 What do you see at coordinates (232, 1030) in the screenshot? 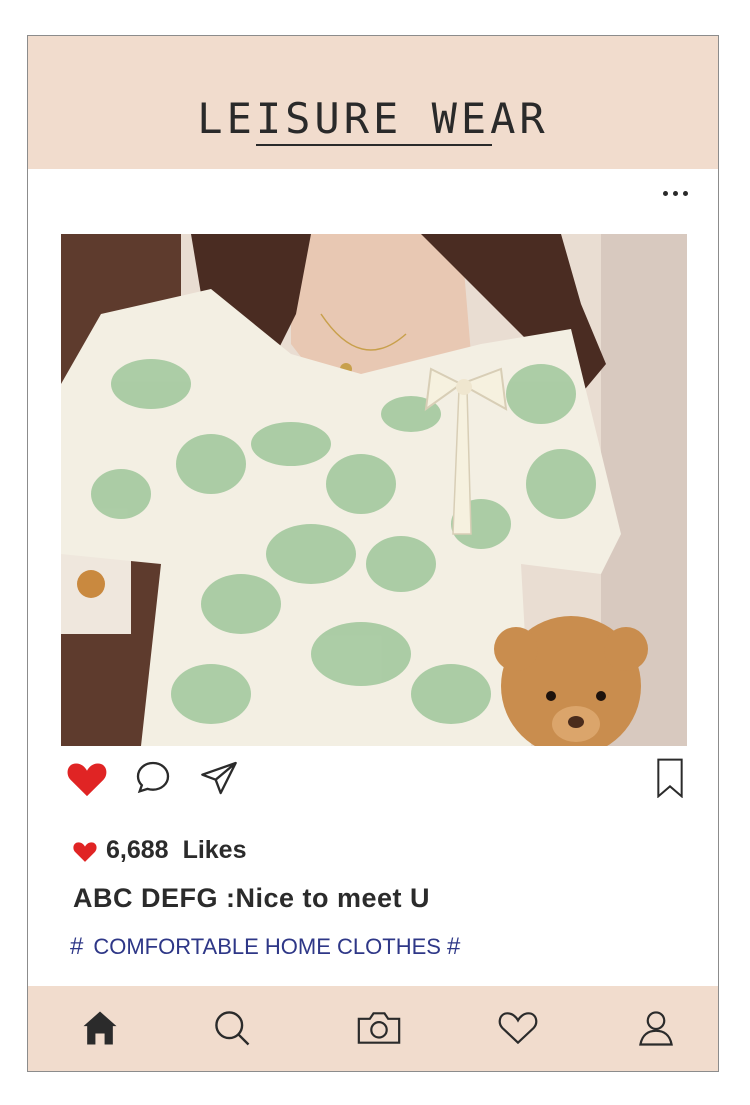
I see `search-icon` at bounding box center [232, 1030].